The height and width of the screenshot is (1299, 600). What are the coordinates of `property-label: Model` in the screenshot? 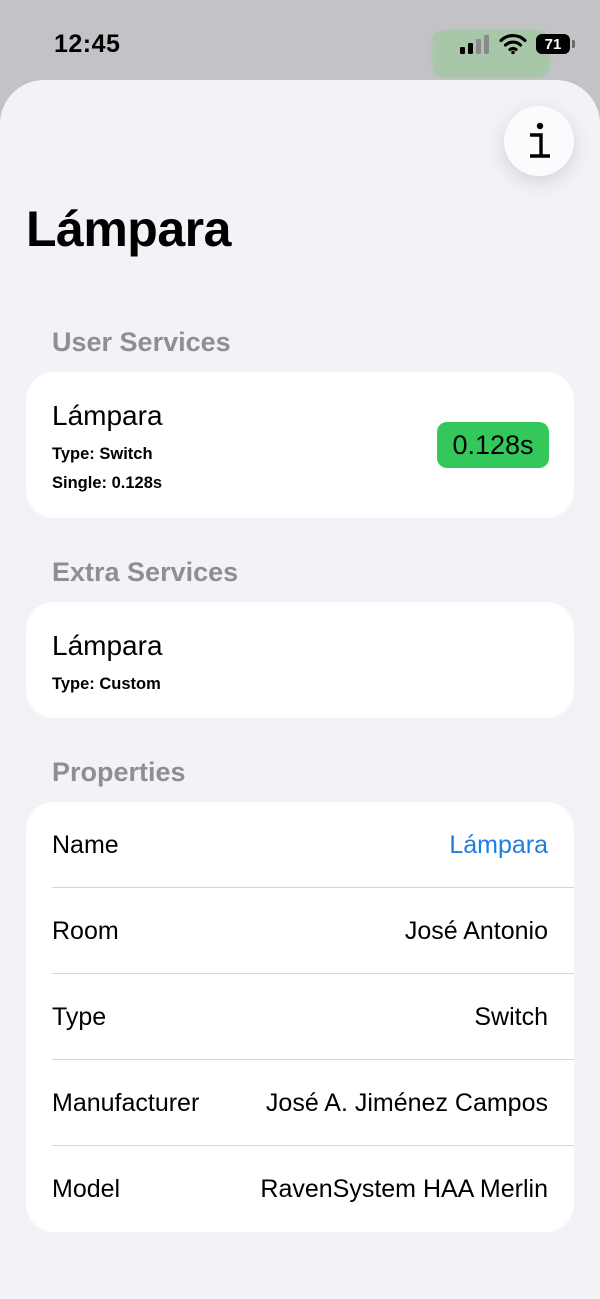 It's located at (86, 1188).